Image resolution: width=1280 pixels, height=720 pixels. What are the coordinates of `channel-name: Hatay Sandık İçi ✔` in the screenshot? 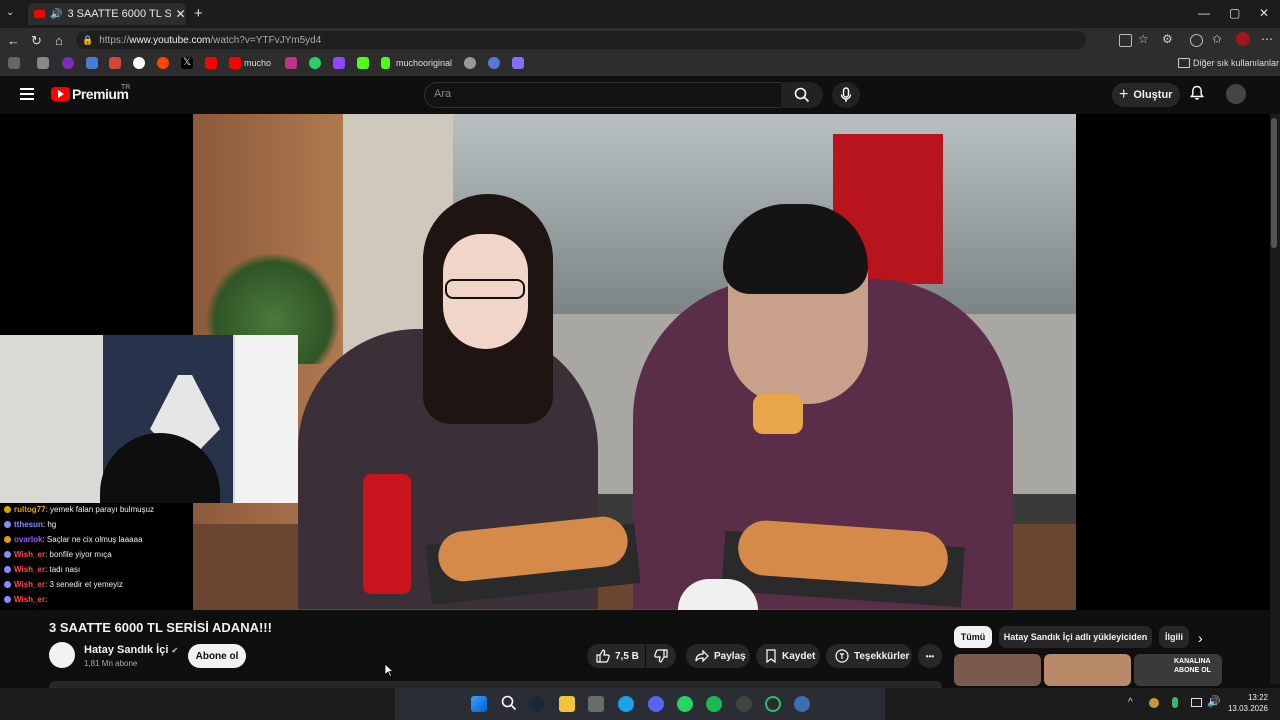 It's located at (131, 650).